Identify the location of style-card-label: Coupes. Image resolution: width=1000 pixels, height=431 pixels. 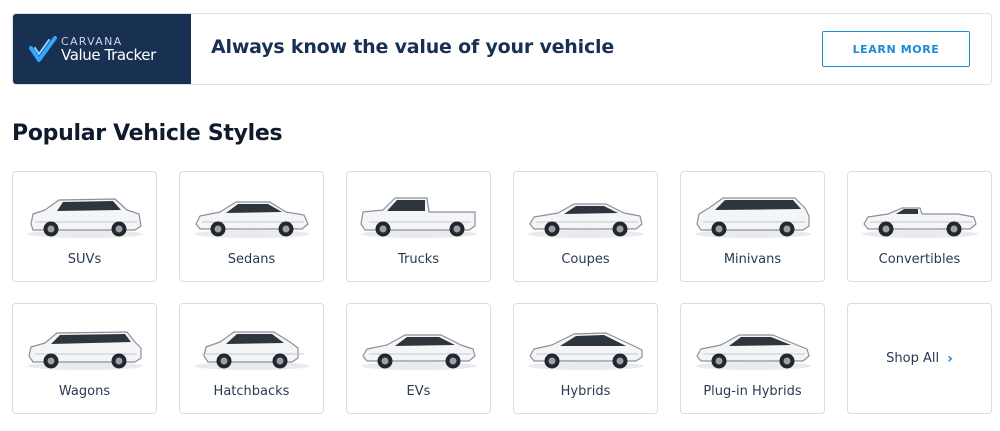
(585, 259).